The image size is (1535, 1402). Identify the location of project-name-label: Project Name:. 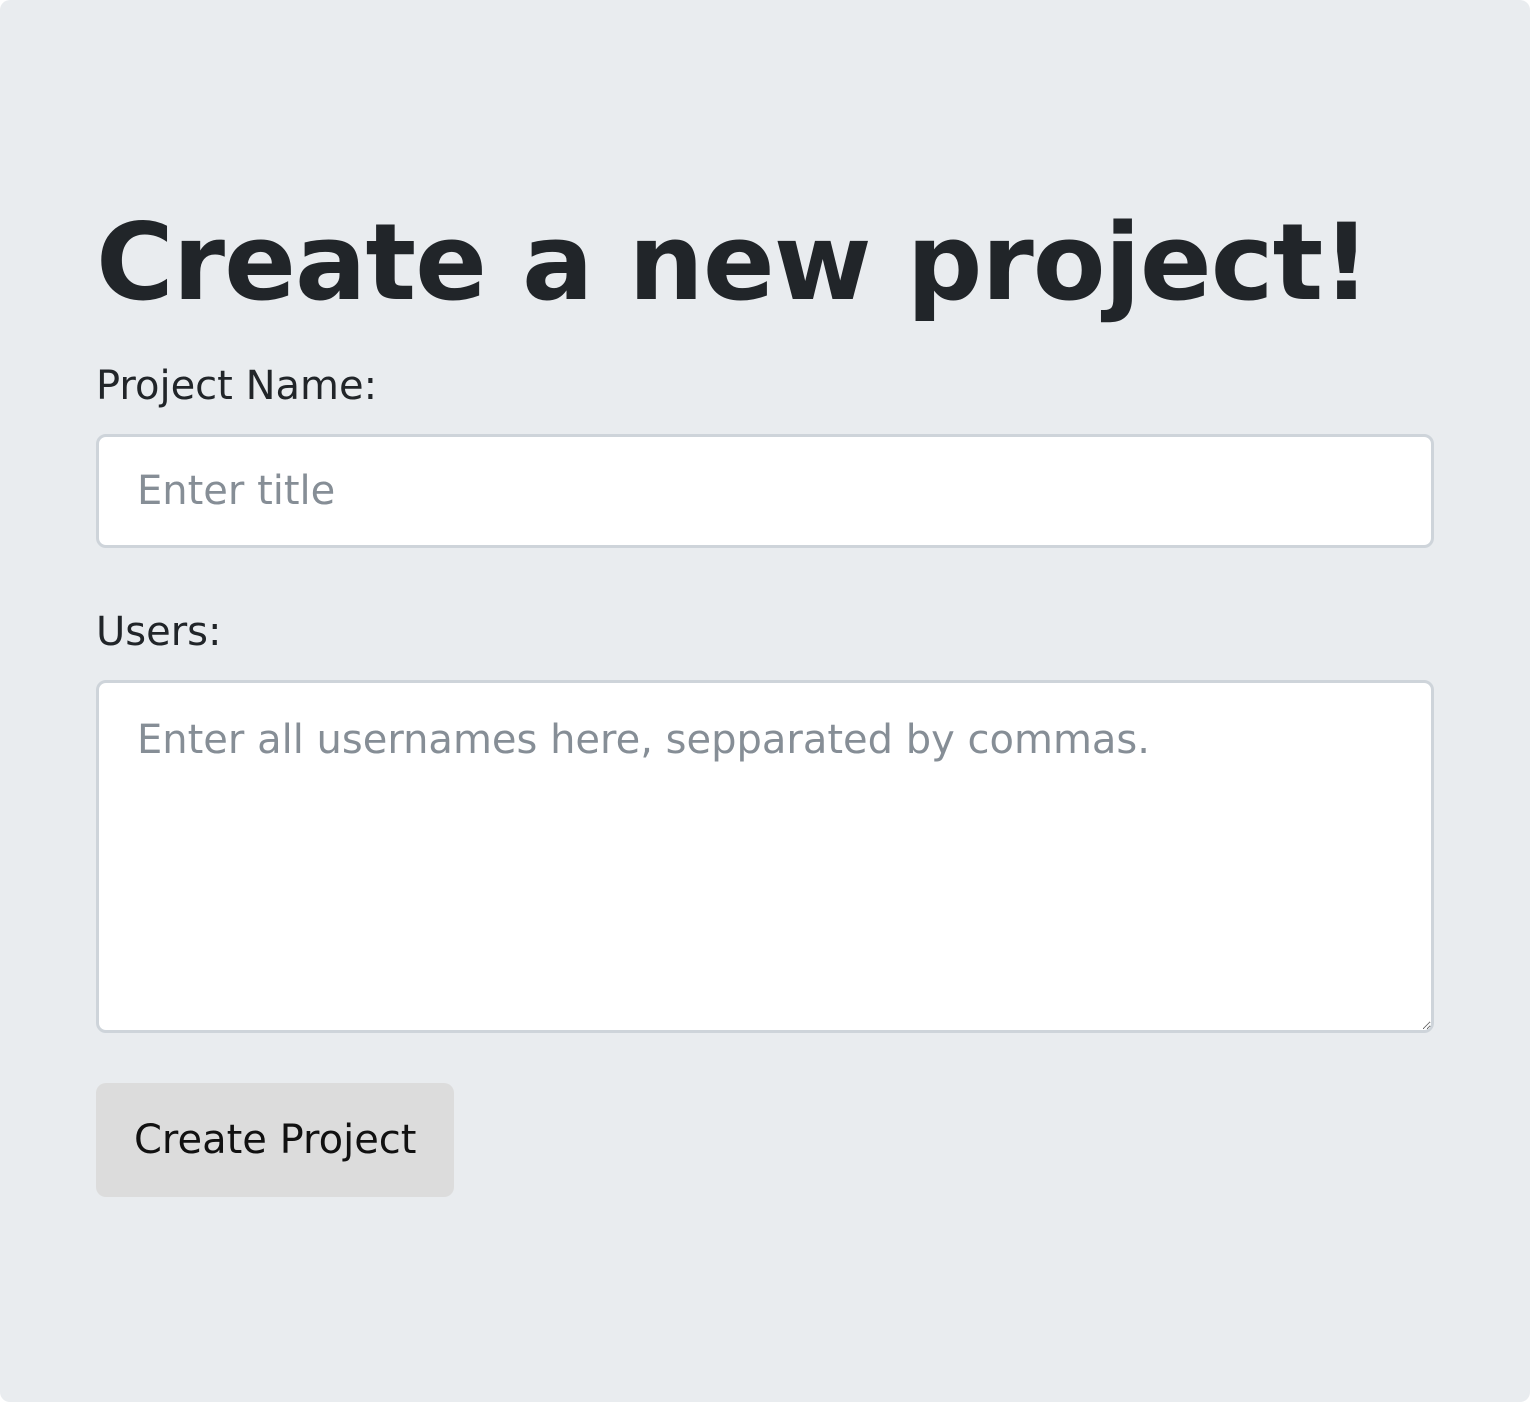
(237, 386).